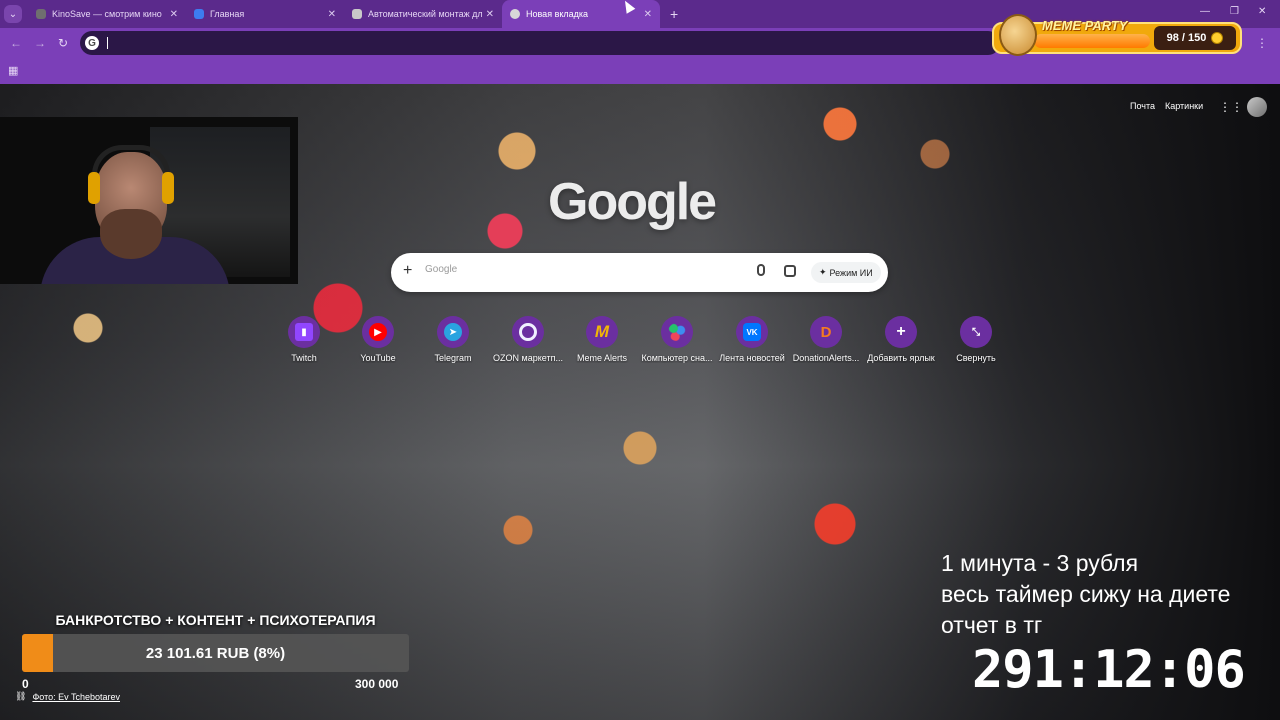 Image resolution: width=1280 pixels, height=720 pixels. What do you see at coordinates (453, 332) in the screenshot?
I see `telegram-icon: ➤` at bounding box center [453, 332].